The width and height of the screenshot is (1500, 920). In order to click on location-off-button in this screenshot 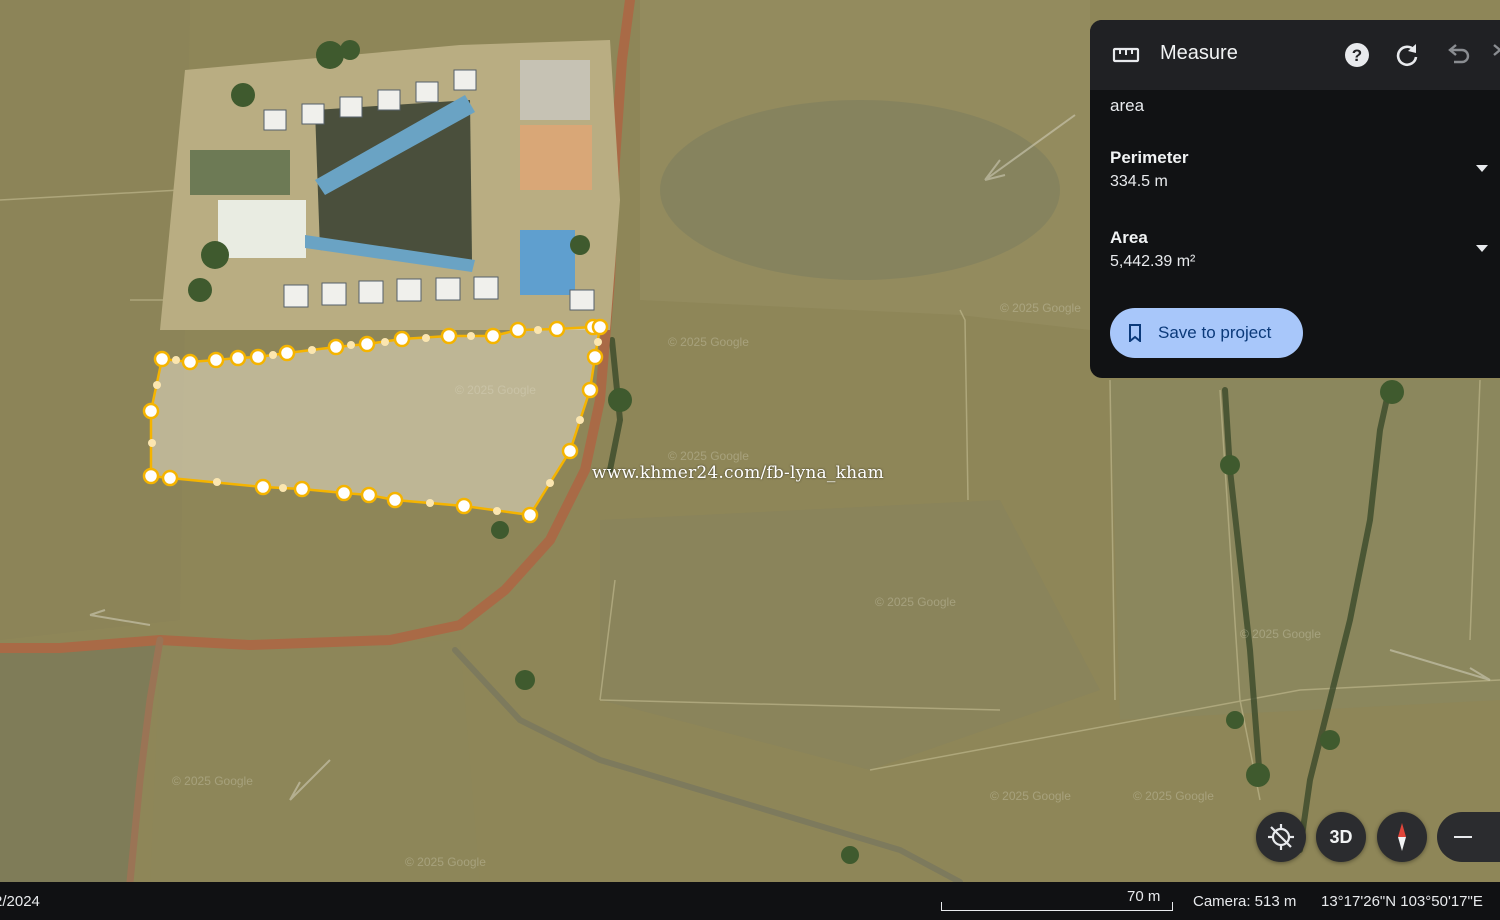, I will do `click(1281, 837)`.